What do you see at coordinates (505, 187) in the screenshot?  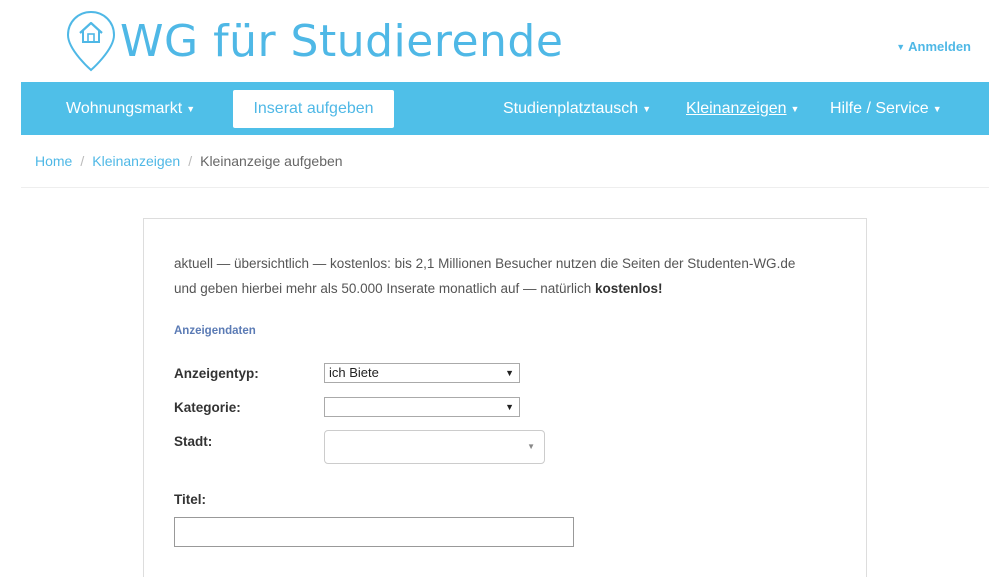 I see `divider` at bounding box center [505, 187].